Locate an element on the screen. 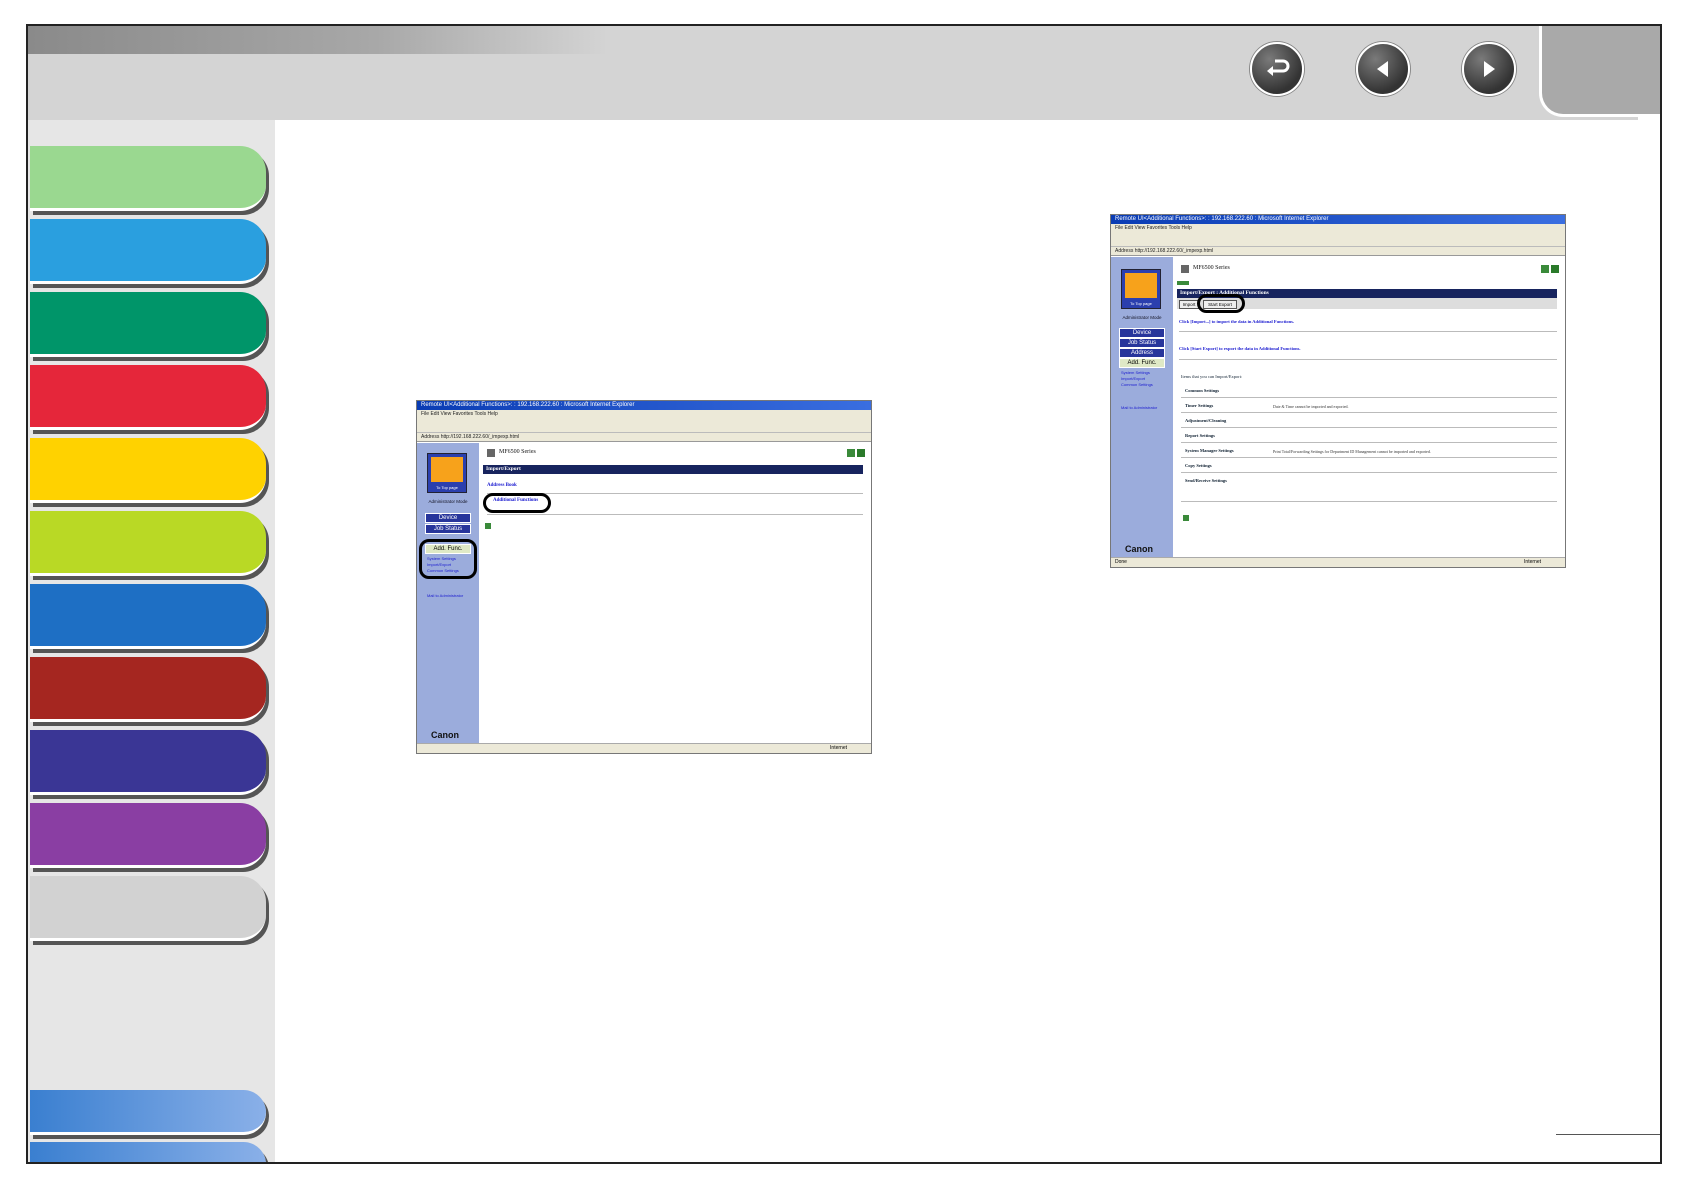  highlight-ring-start-export is located at coordinates (1221, 303).